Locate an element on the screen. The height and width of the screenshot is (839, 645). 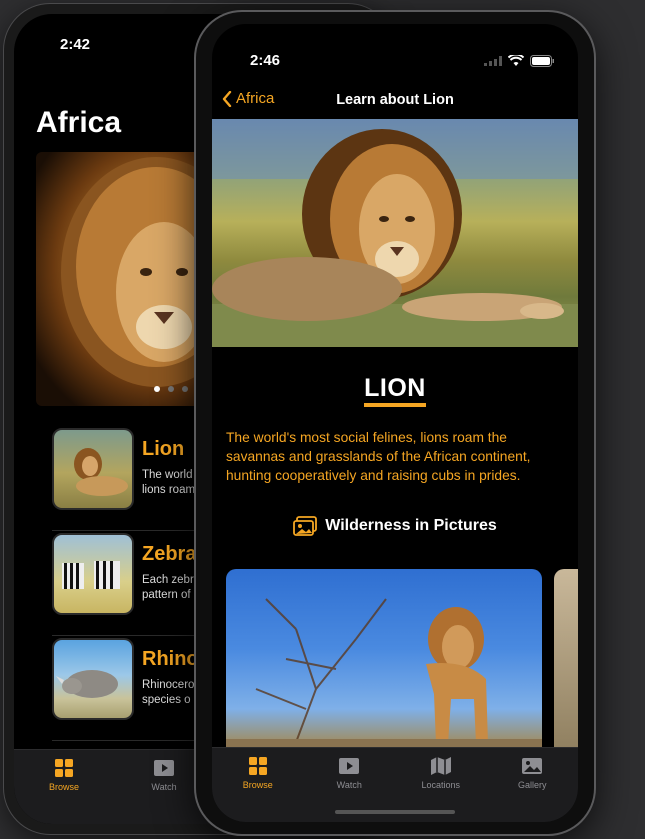
lion-thumbnail is located at coordinates (93, 469).